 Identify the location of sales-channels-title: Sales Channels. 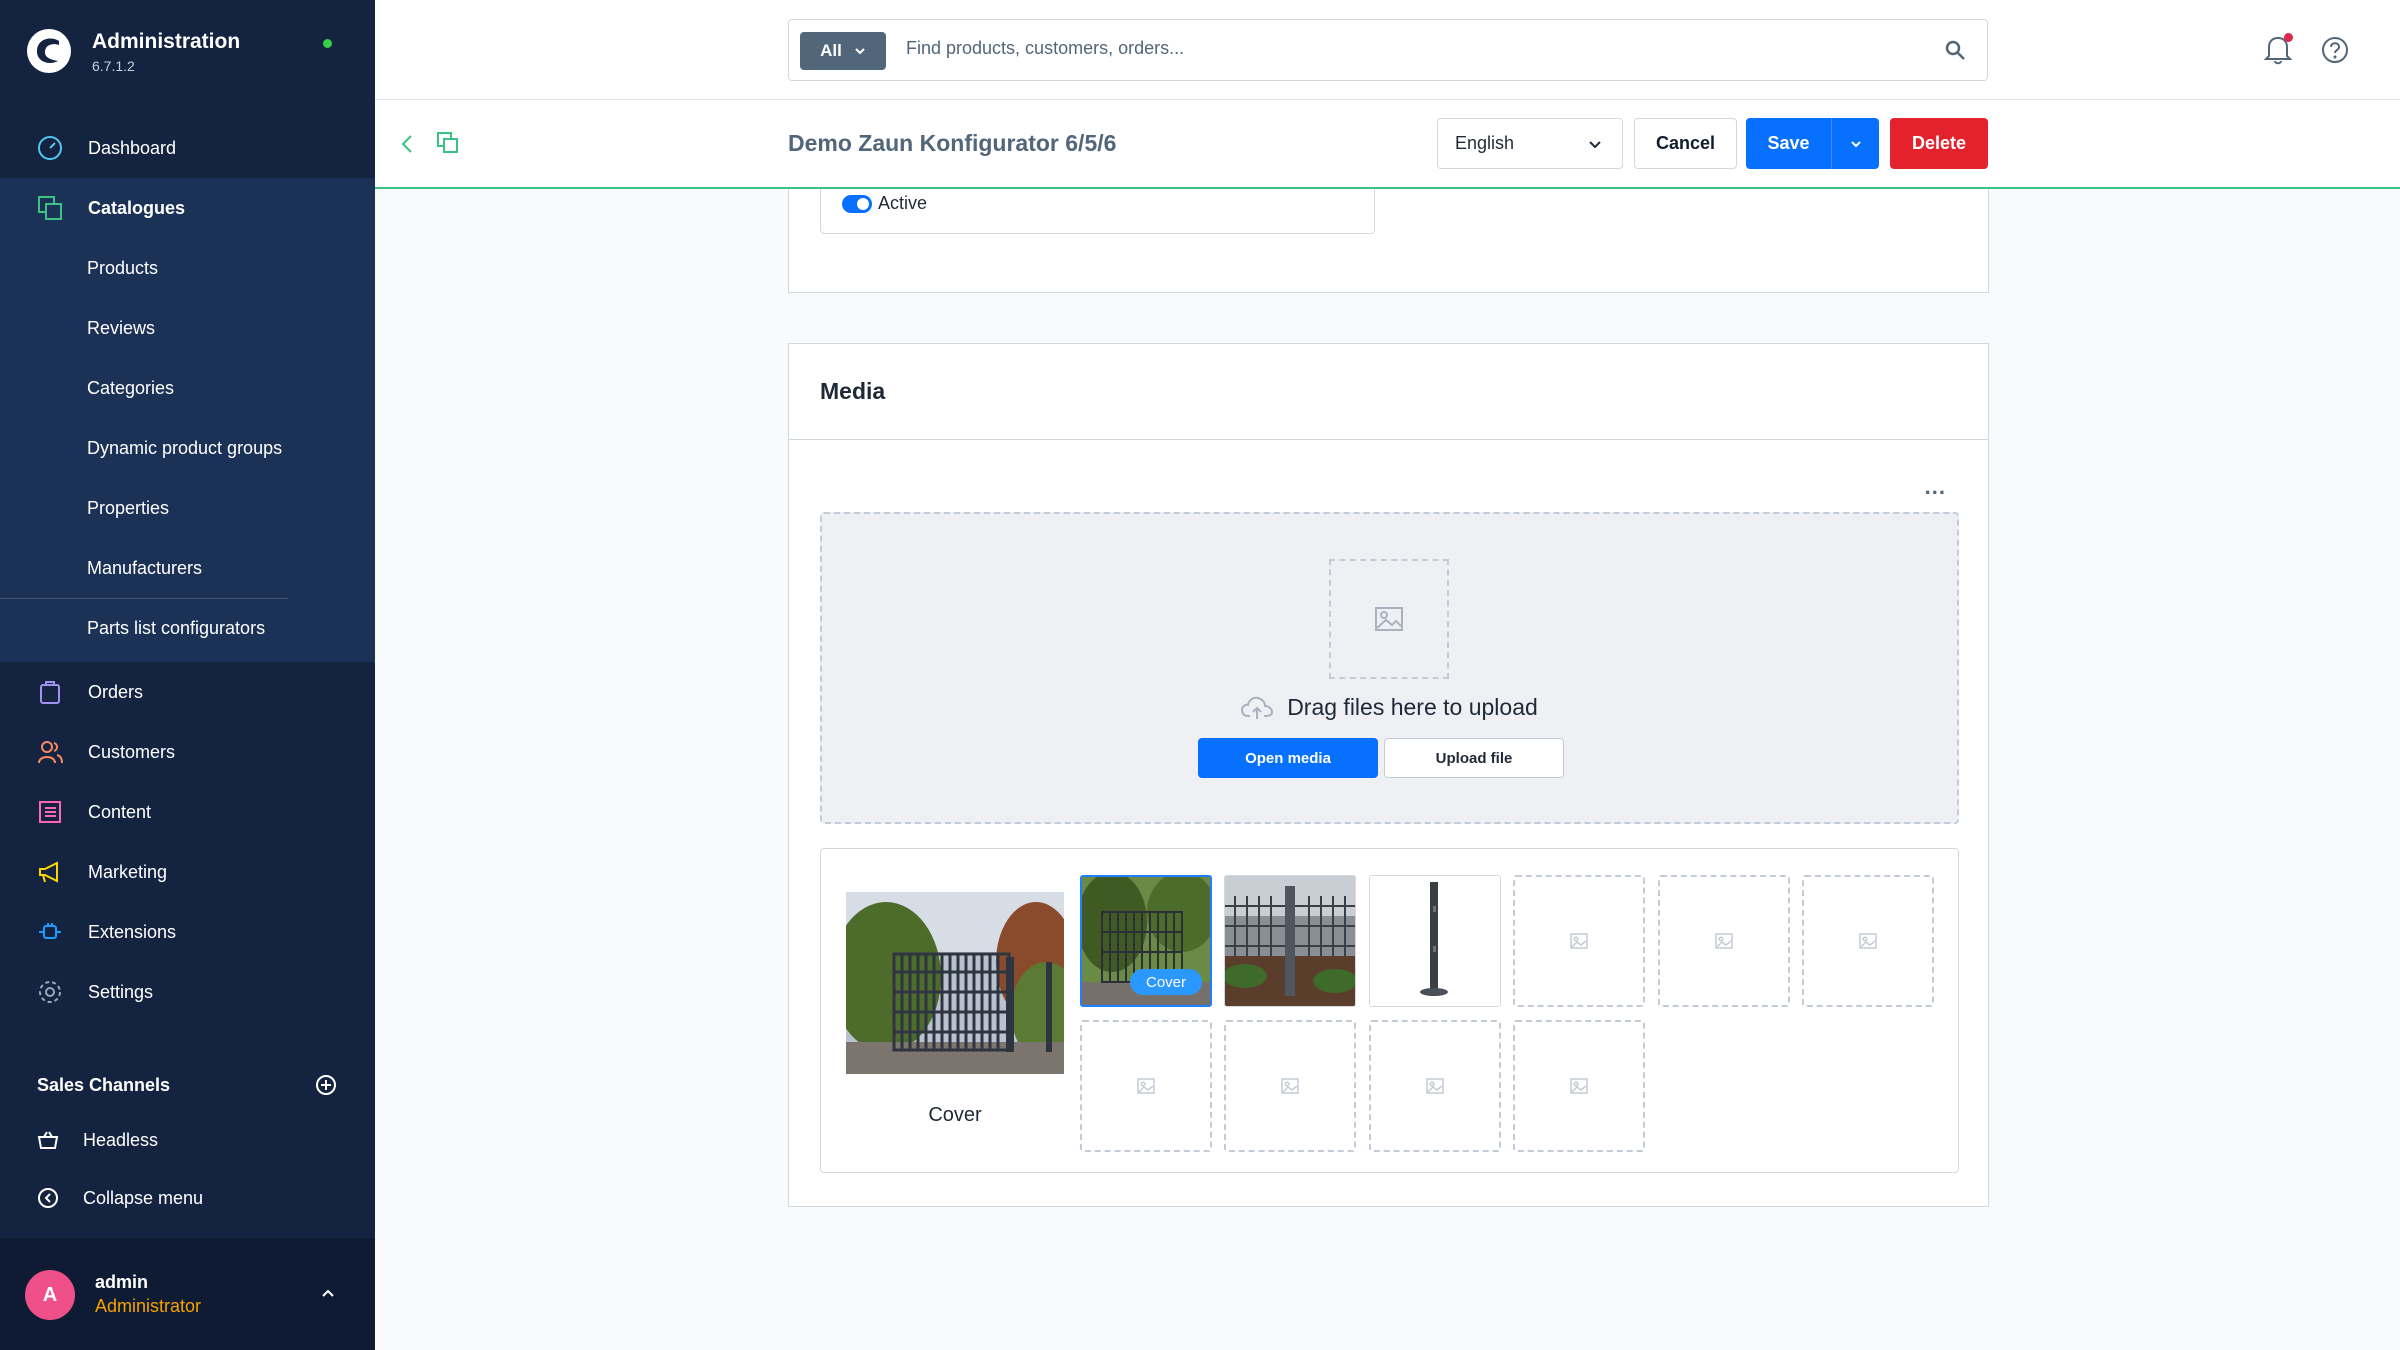
(104, 1084).